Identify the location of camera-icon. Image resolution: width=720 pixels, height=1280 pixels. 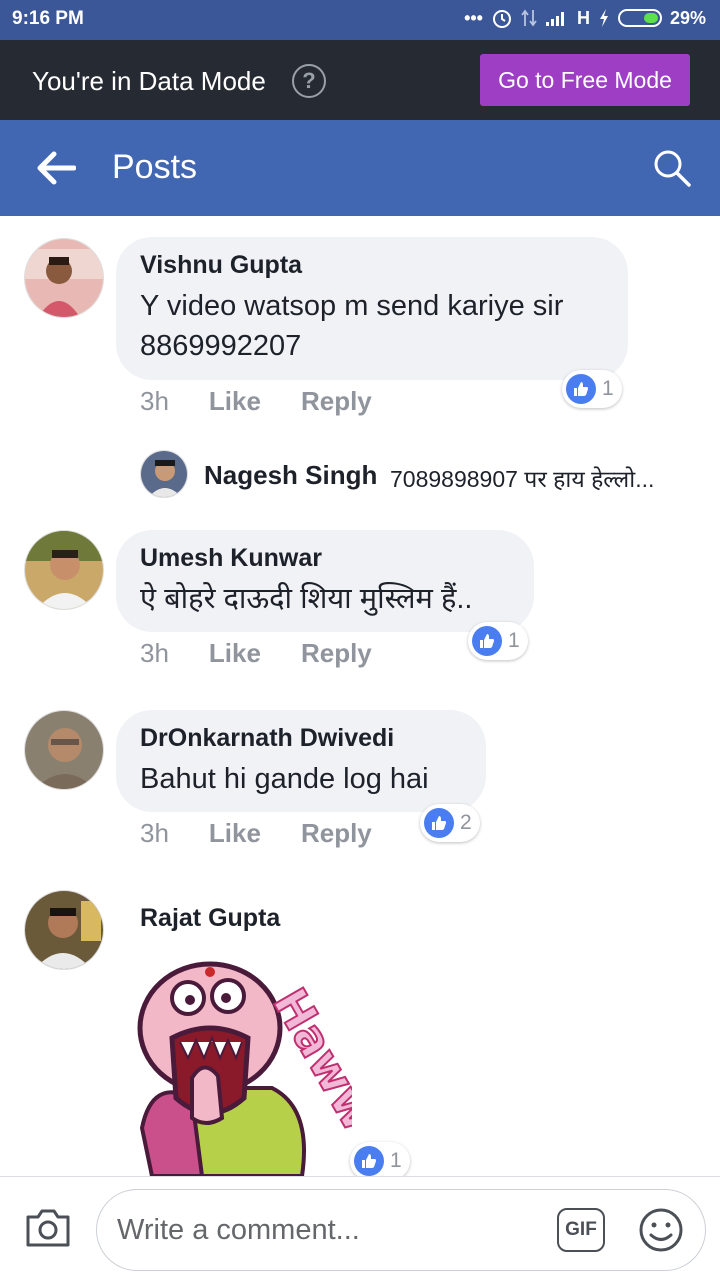
(48, 1227).